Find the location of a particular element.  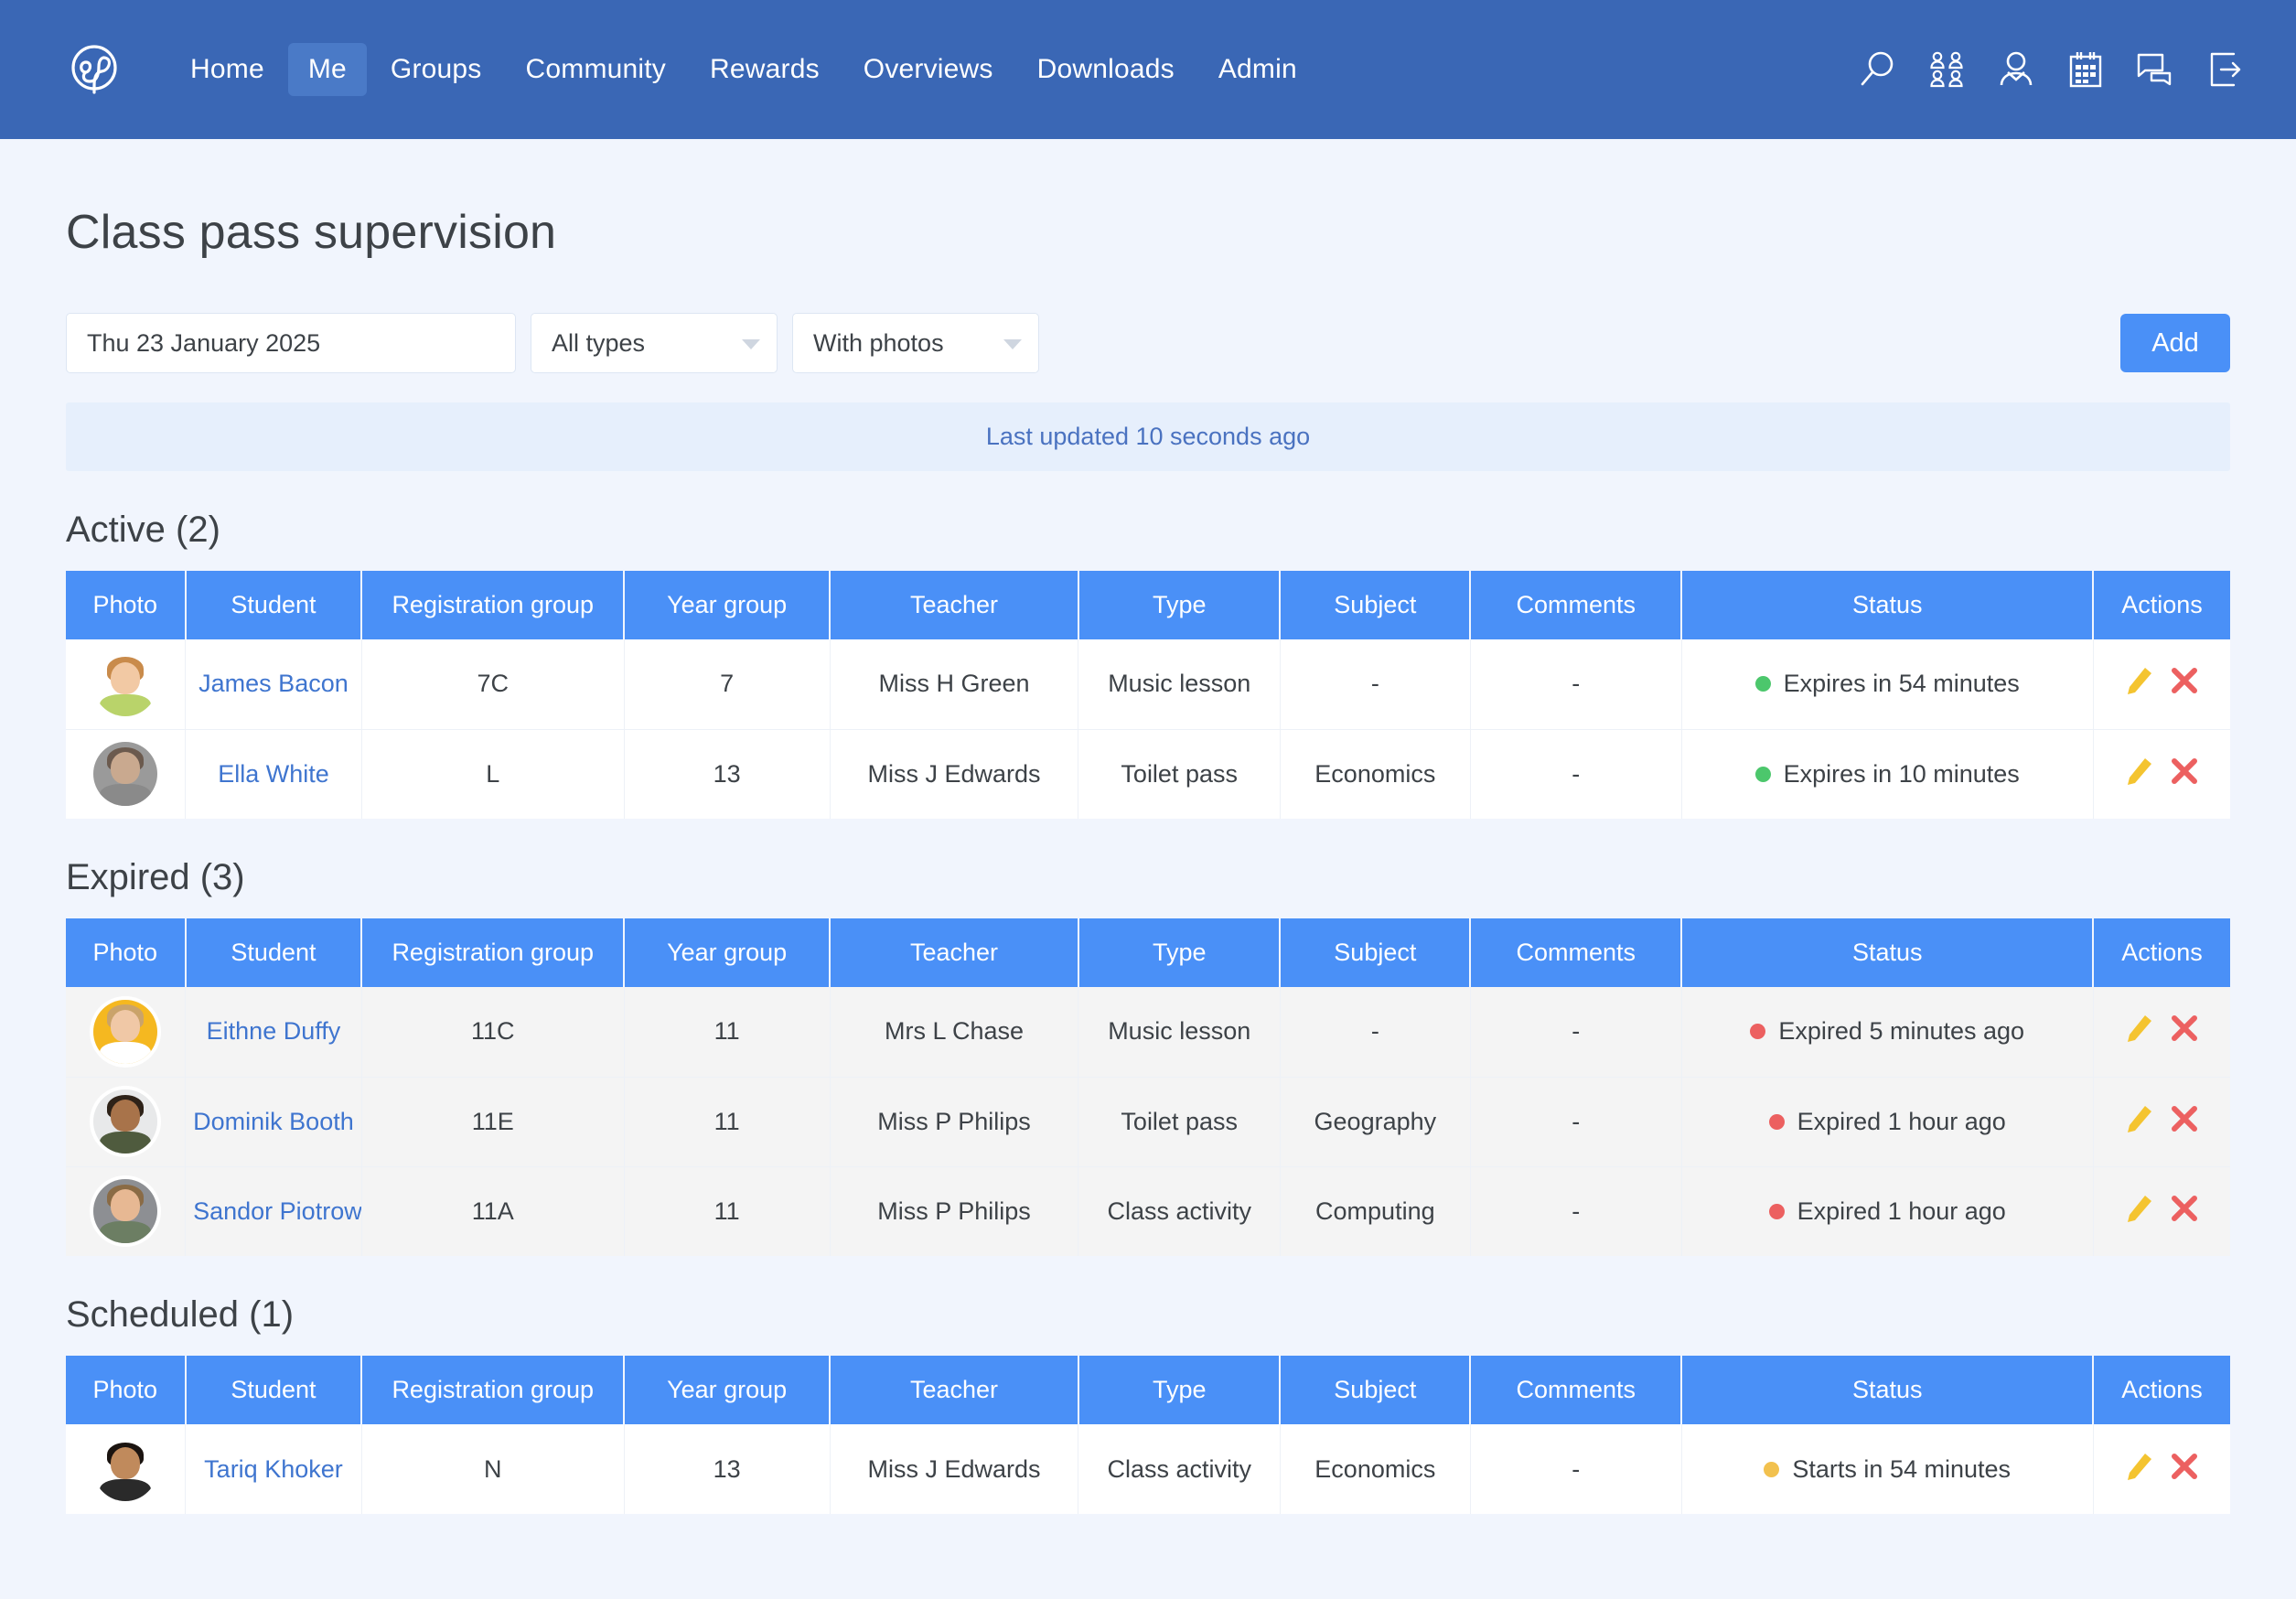

student-name-link: Sandor Piotrowski is located at coordinates (276, 1211).